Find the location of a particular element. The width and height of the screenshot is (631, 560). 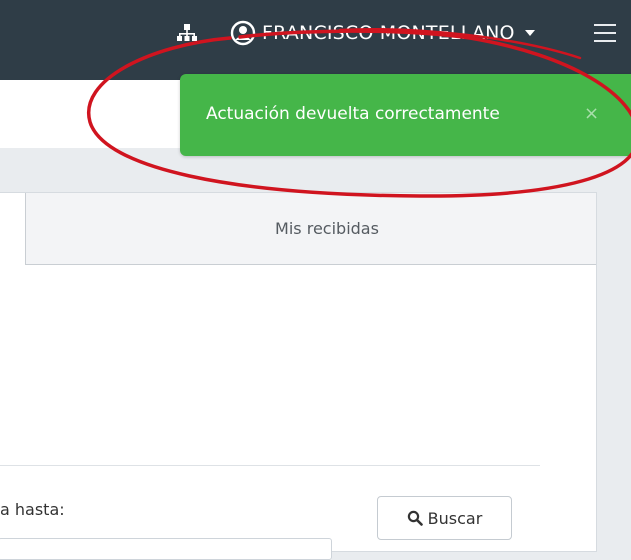

user-menu: FRANCISCO MONTELLANO is located at coordinates (382, 33).